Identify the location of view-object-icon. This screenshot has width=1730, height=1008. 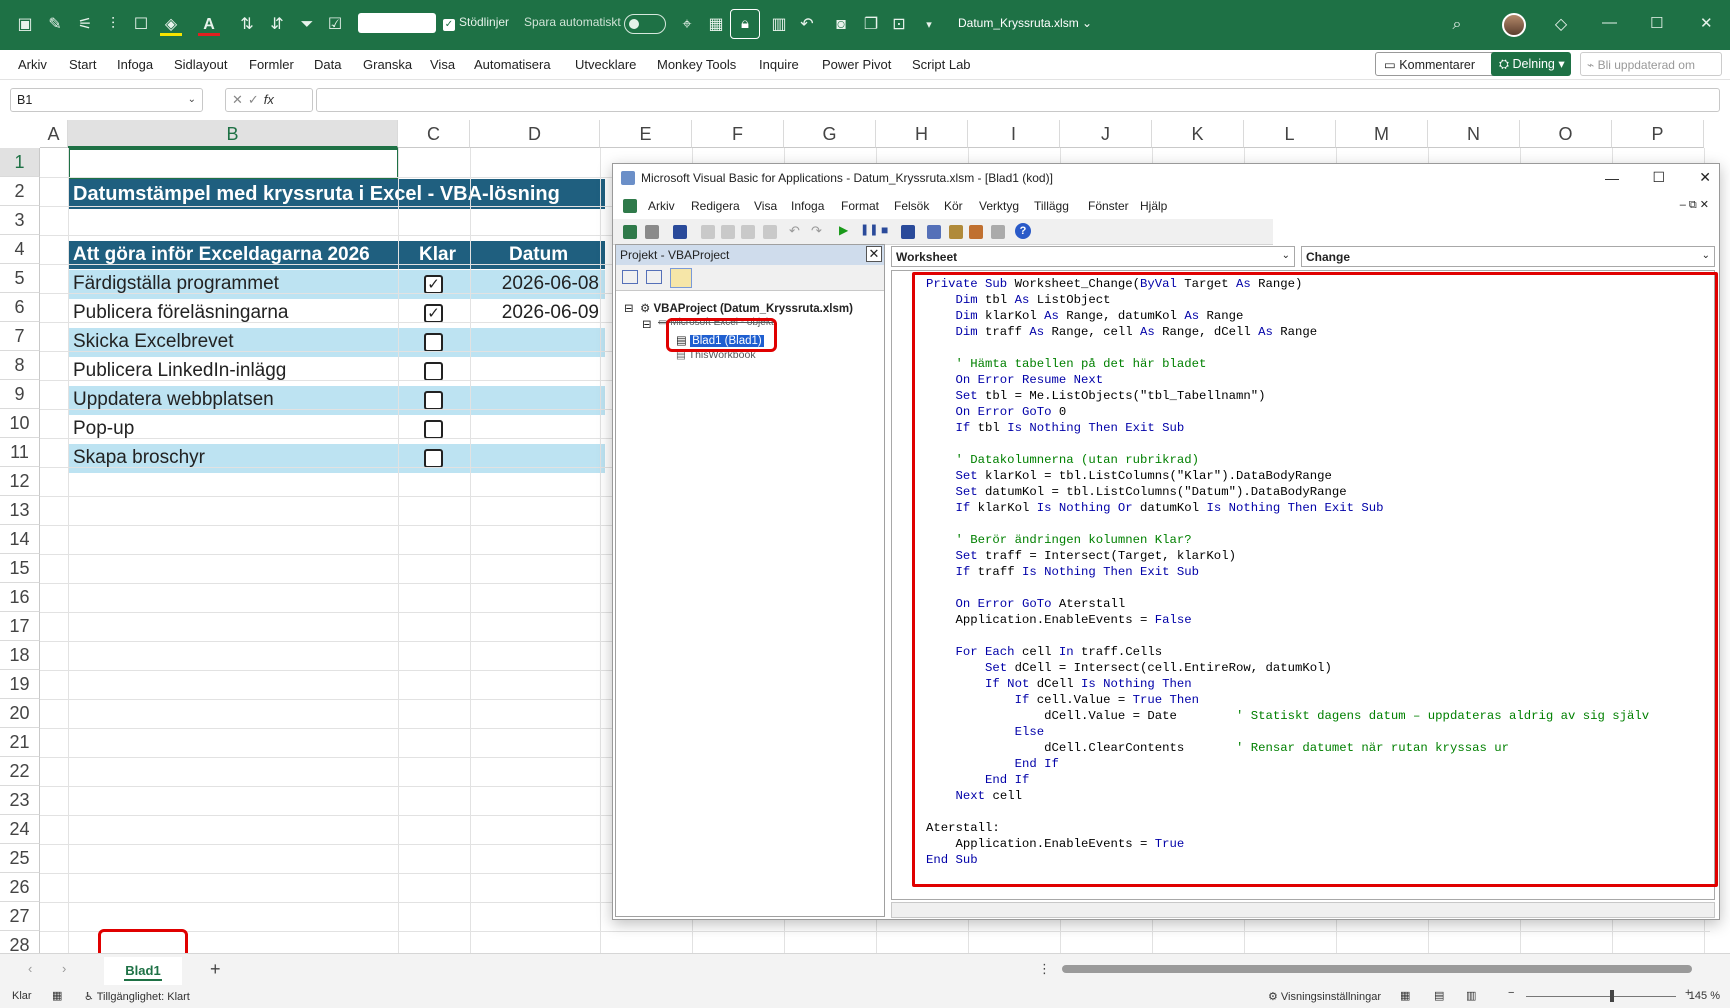
(654, 277).